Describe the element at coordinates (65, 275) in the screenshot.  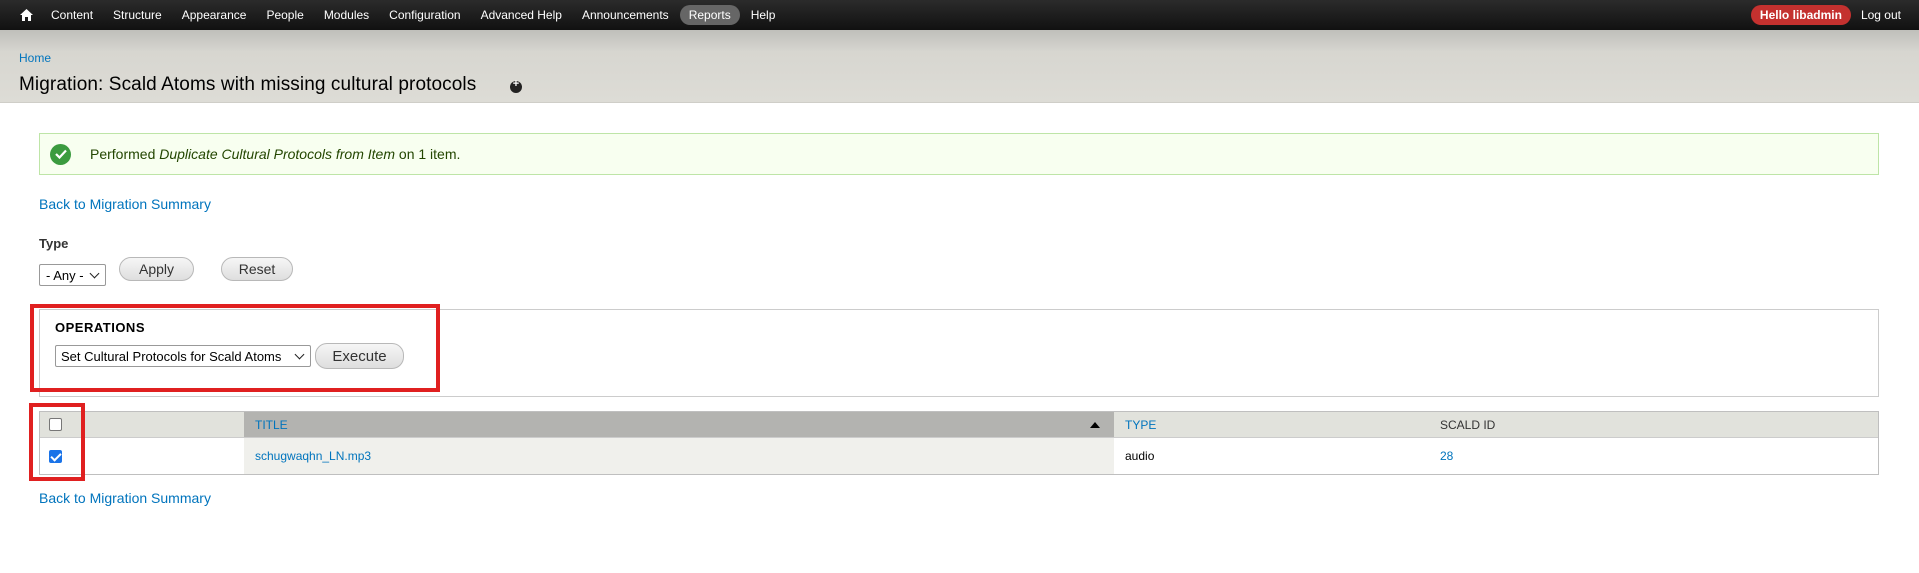
I see `type-filter-value: - Any -` at that location.